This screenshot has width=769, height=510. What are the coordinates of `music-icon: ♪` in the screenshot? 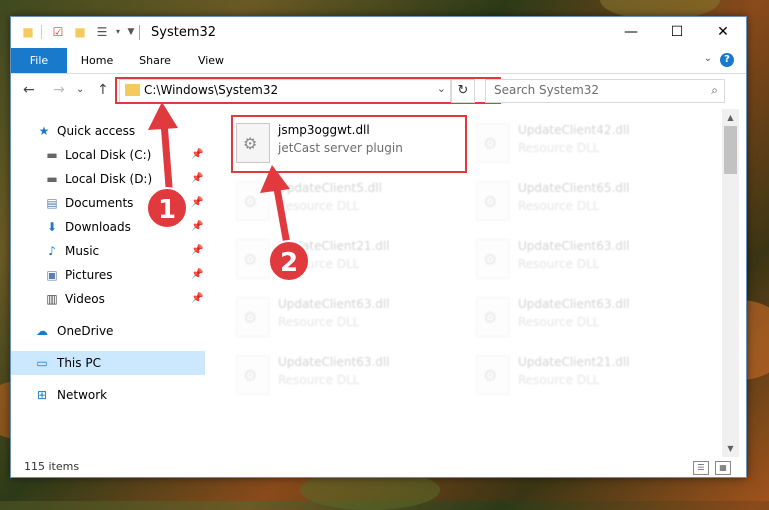 It's located at (52, 251).